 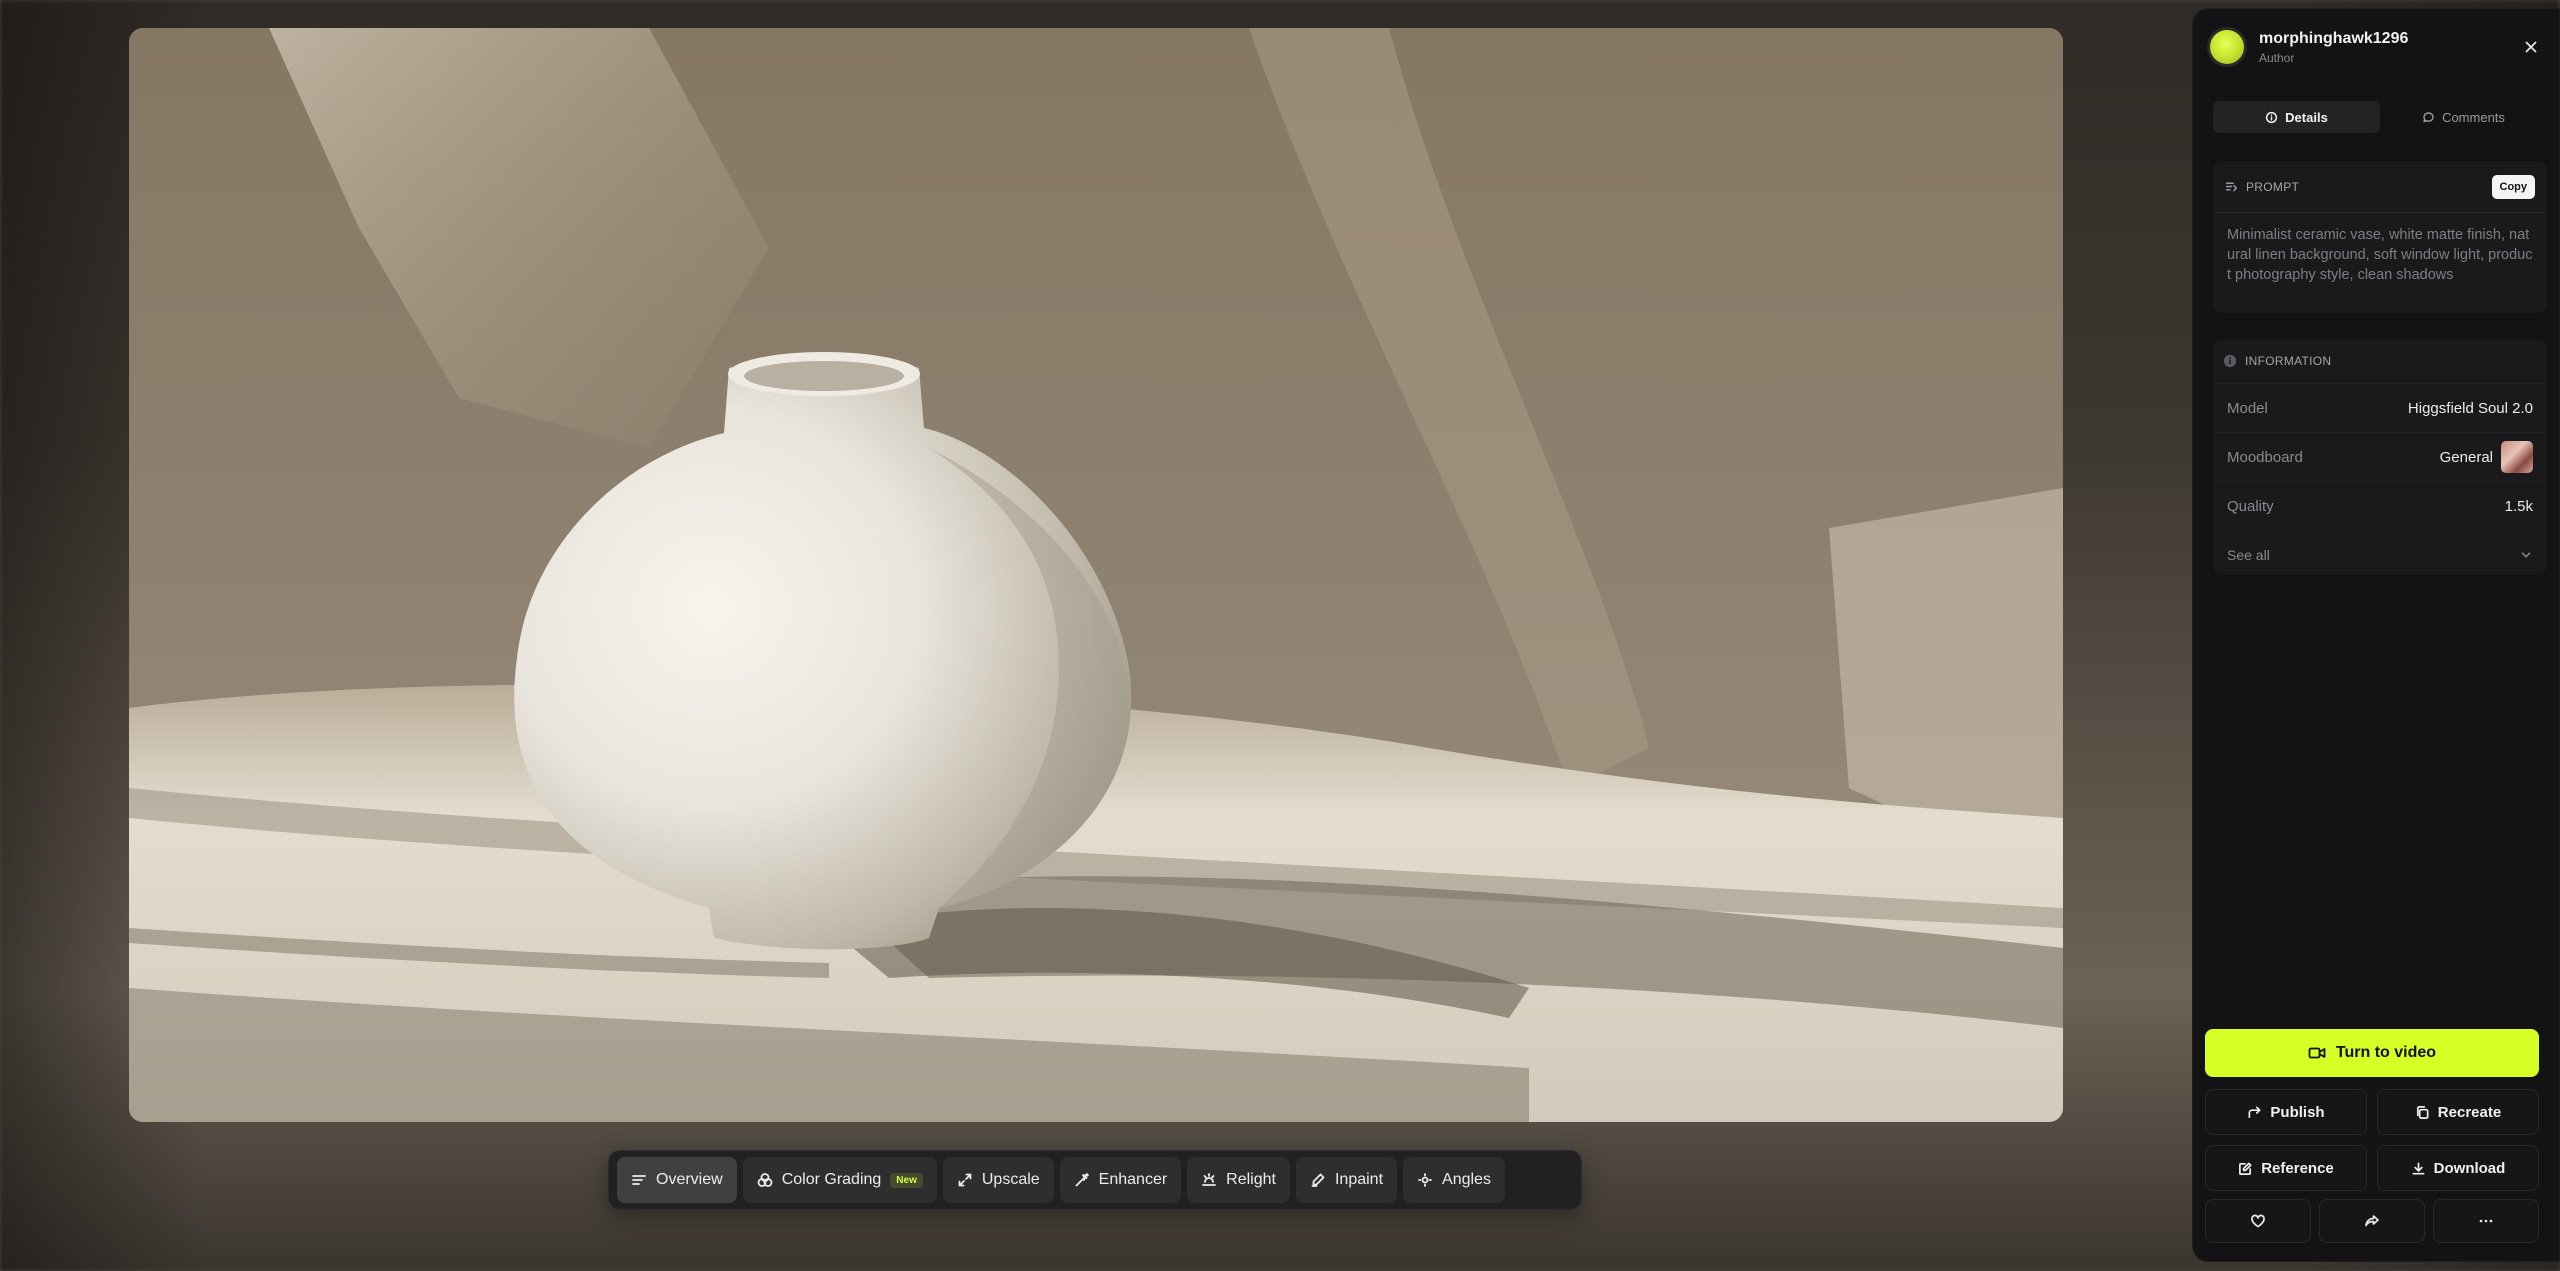 I want to click on comment-icon, so click(x=2428, y=116).